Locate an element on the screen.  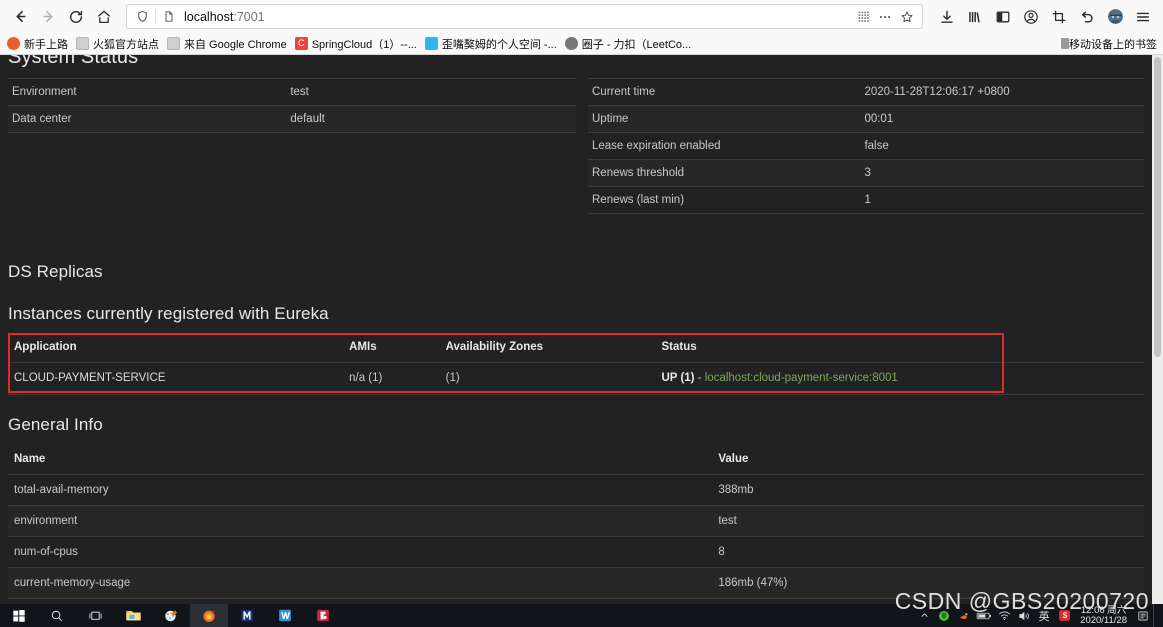
undo-icon is located at coordinates (1087, 17).